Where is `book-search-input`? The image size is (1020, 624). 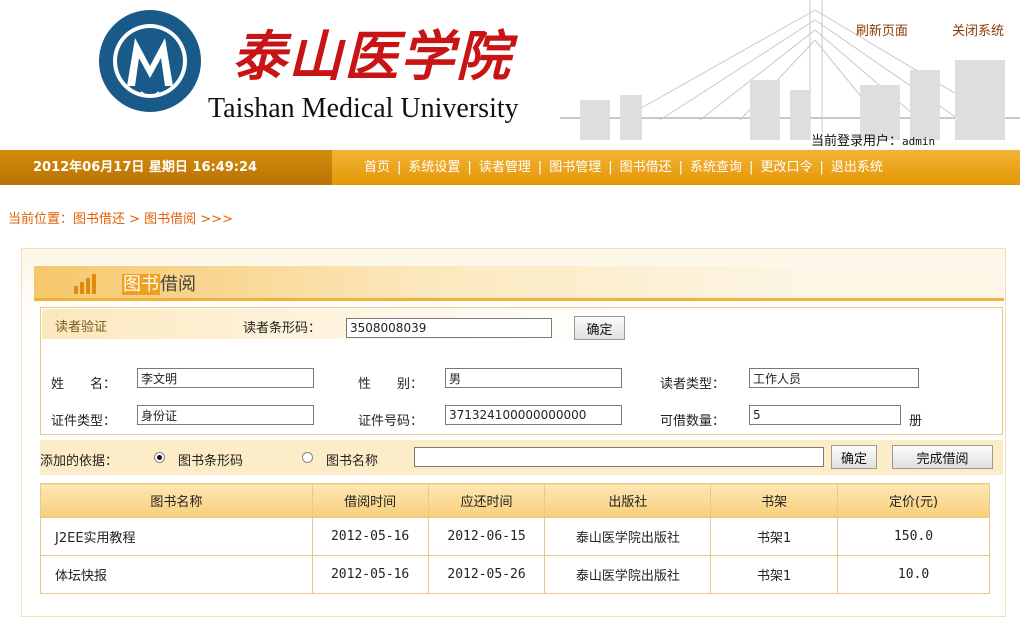 book-search-input is located at coordinates (619, 457).